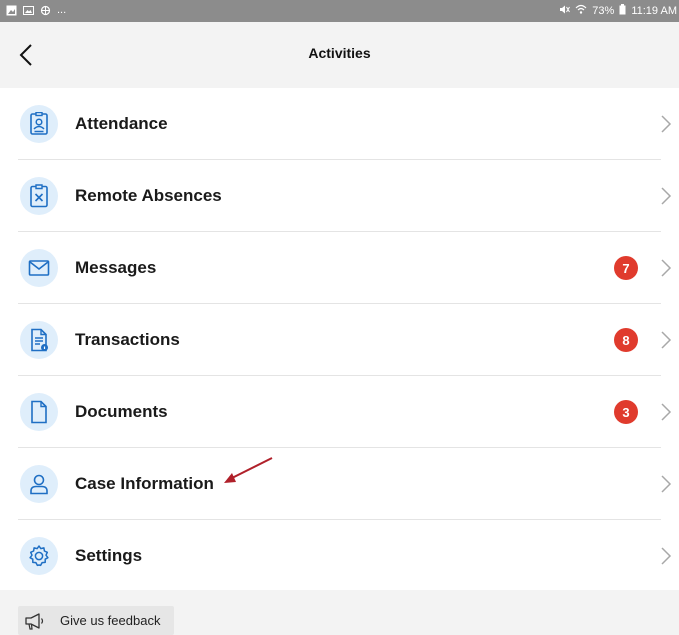  Describe the element at coordinates (45, 10) in the screenshot. I see `notification-app-icon` at that location.